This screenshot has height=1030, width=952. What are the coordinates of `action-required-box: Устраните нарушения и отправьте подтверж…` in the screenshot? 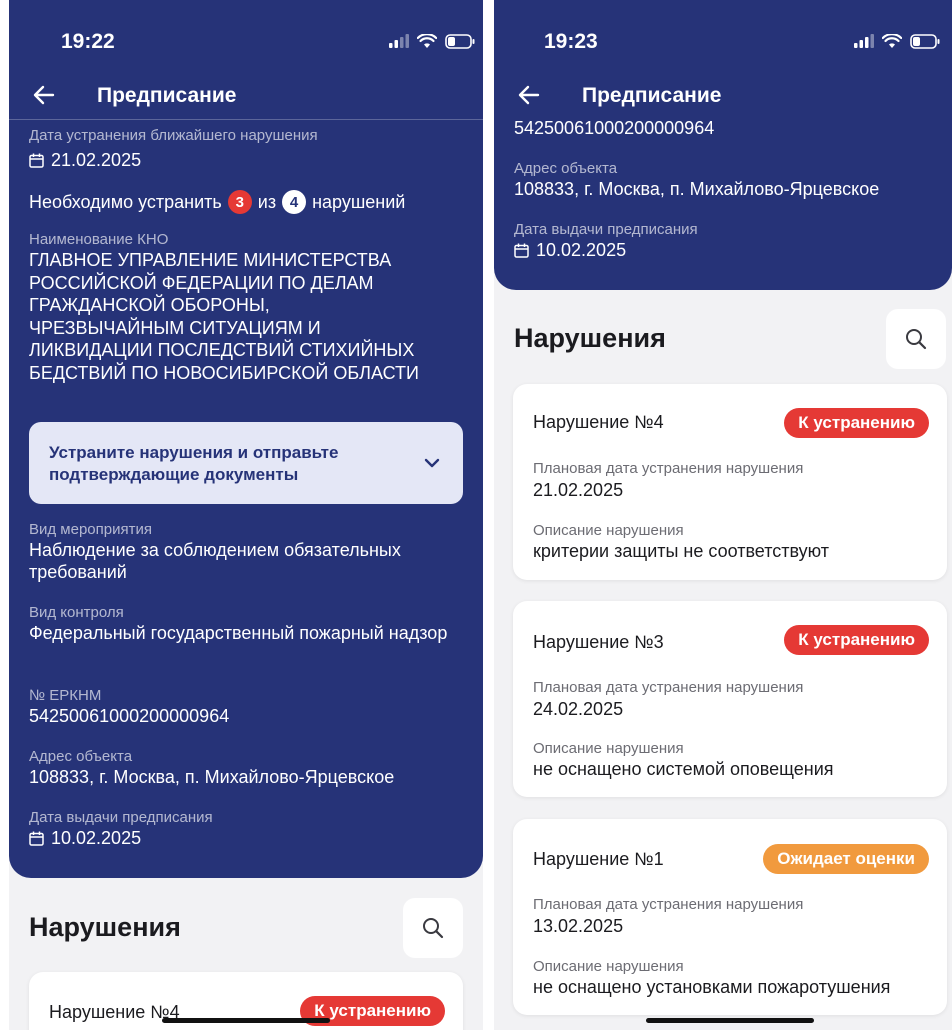 It's located at (246, 463).